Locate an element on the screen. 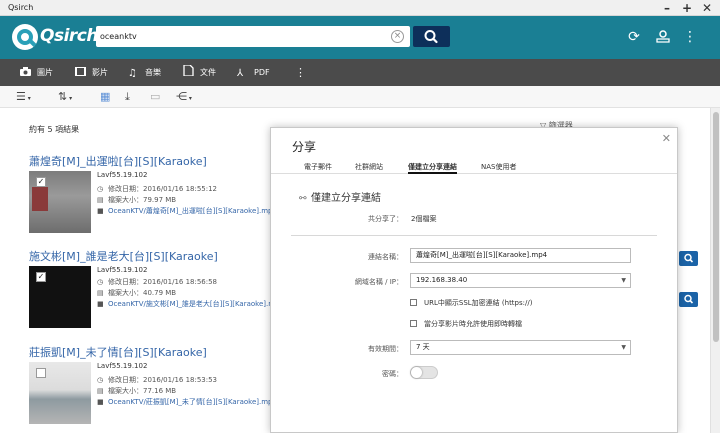 This screenshot has height=433, width=720. minimize-icon: – is located at coordinates (667, 8).